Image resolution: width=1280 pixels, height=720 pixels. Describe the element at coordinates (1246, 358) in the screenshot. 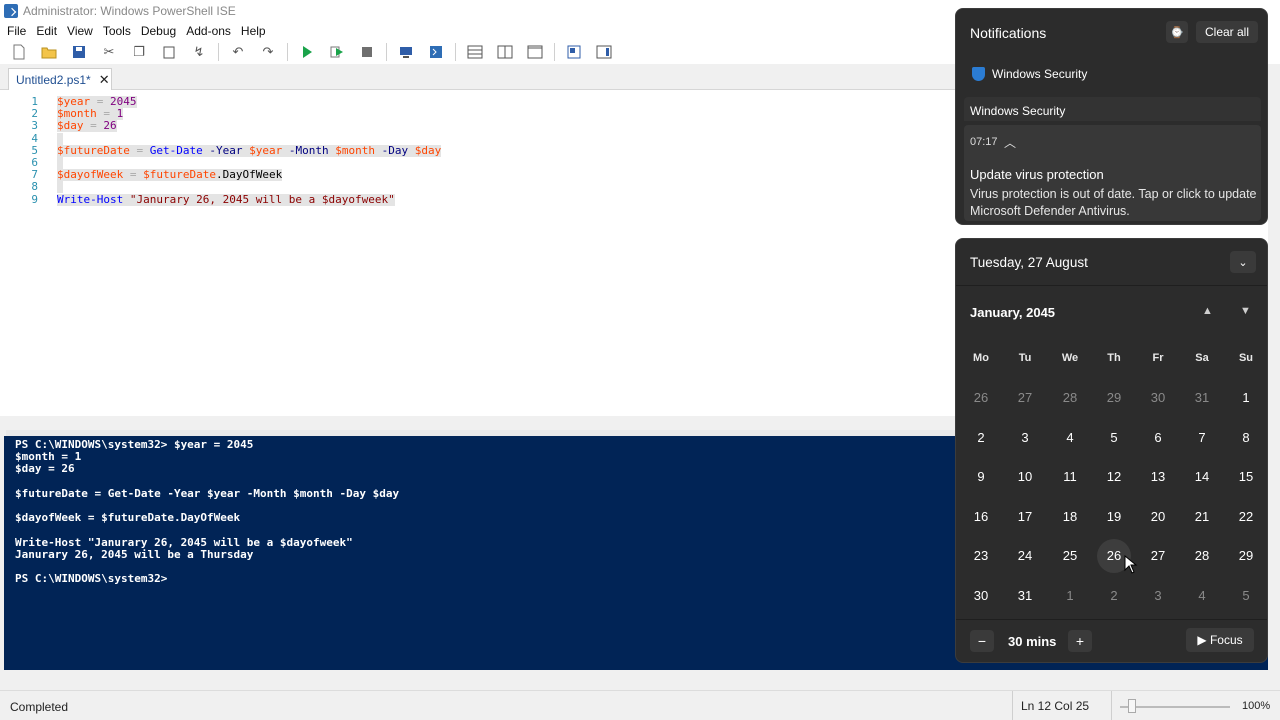

I see `weekday-label: Su` at that location.